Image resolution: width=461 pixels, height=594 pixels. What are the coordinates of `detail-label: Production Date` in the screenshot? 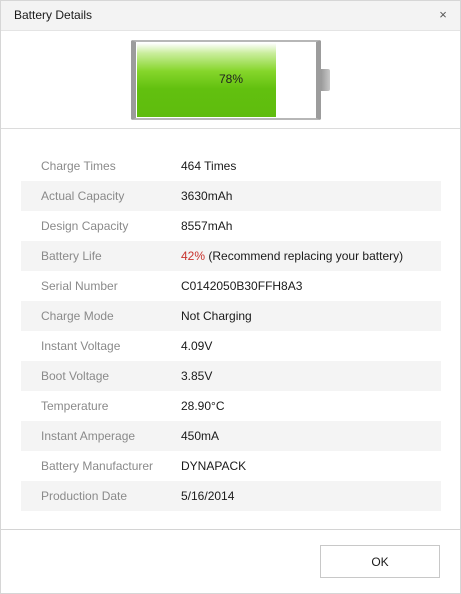 It's located at (84, 496).